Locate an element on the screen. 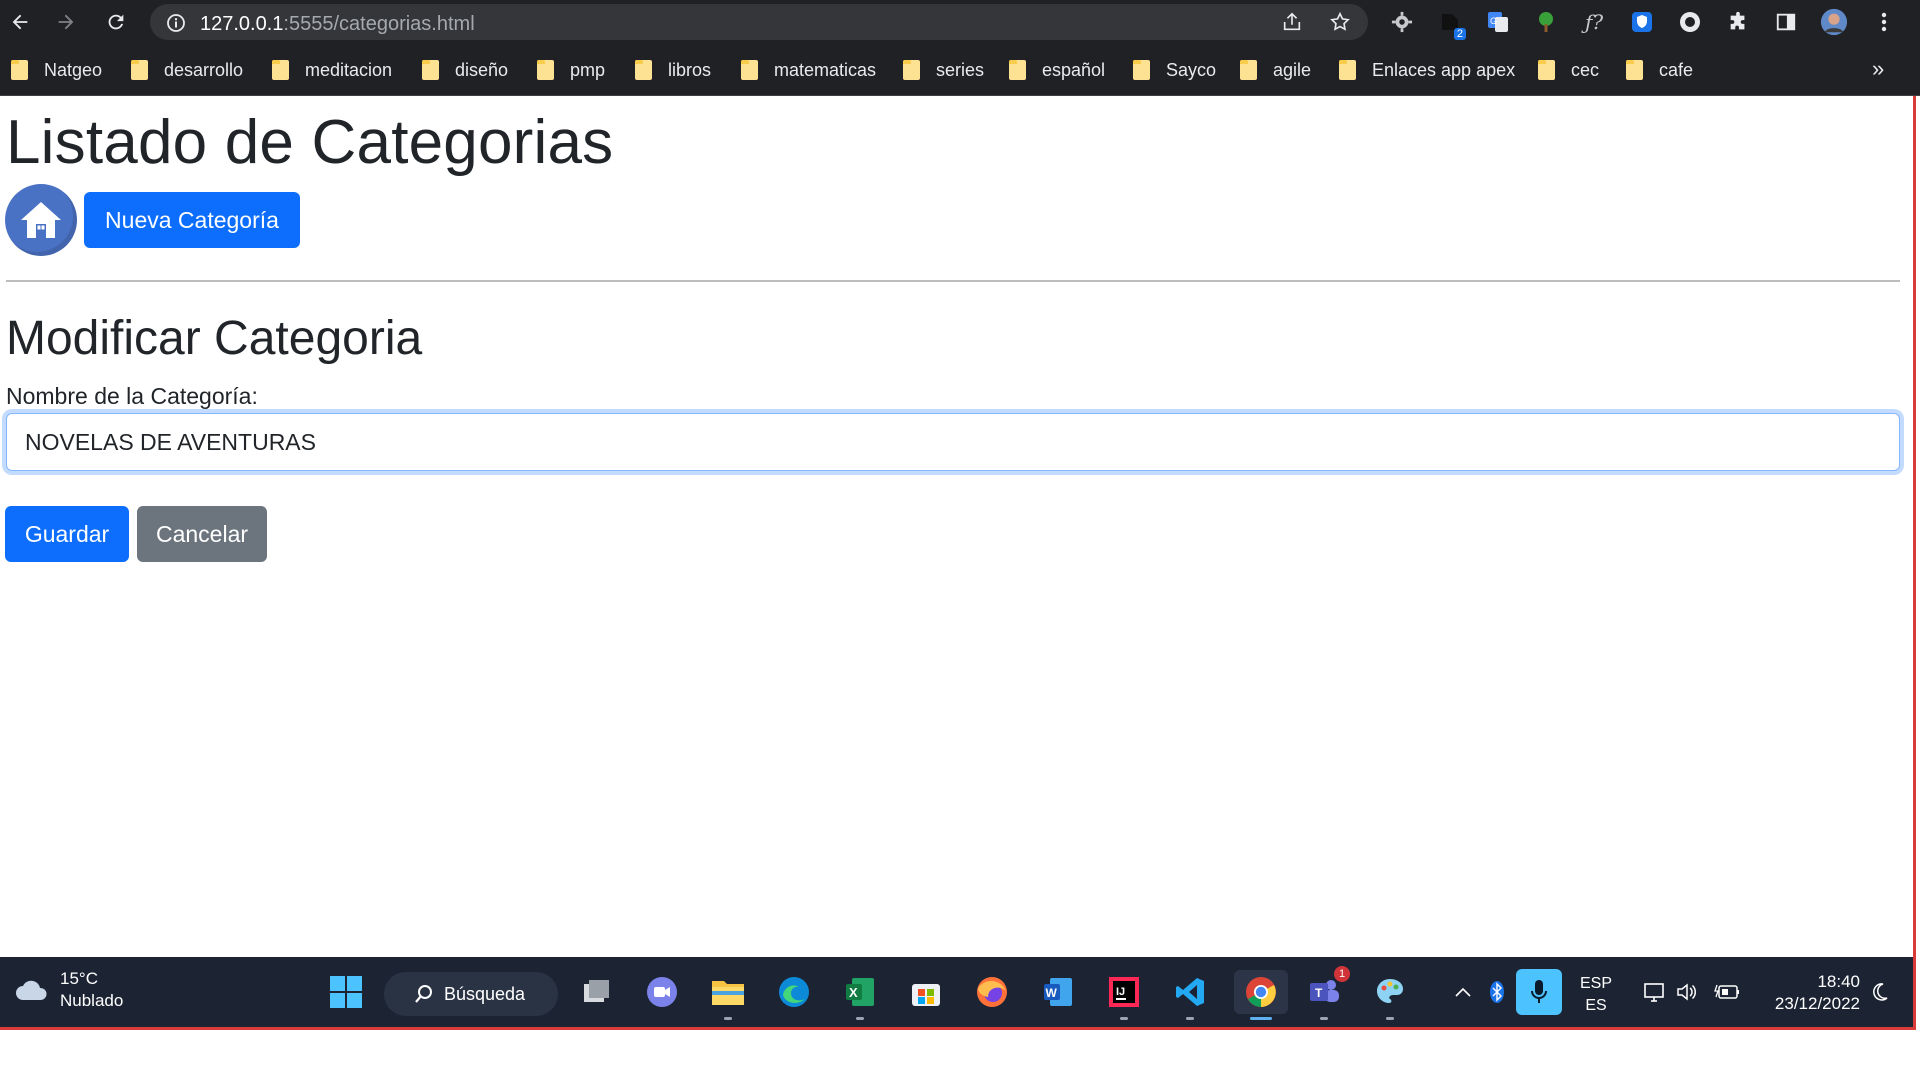  microphone-icon is located at coordinates (1539, 992).